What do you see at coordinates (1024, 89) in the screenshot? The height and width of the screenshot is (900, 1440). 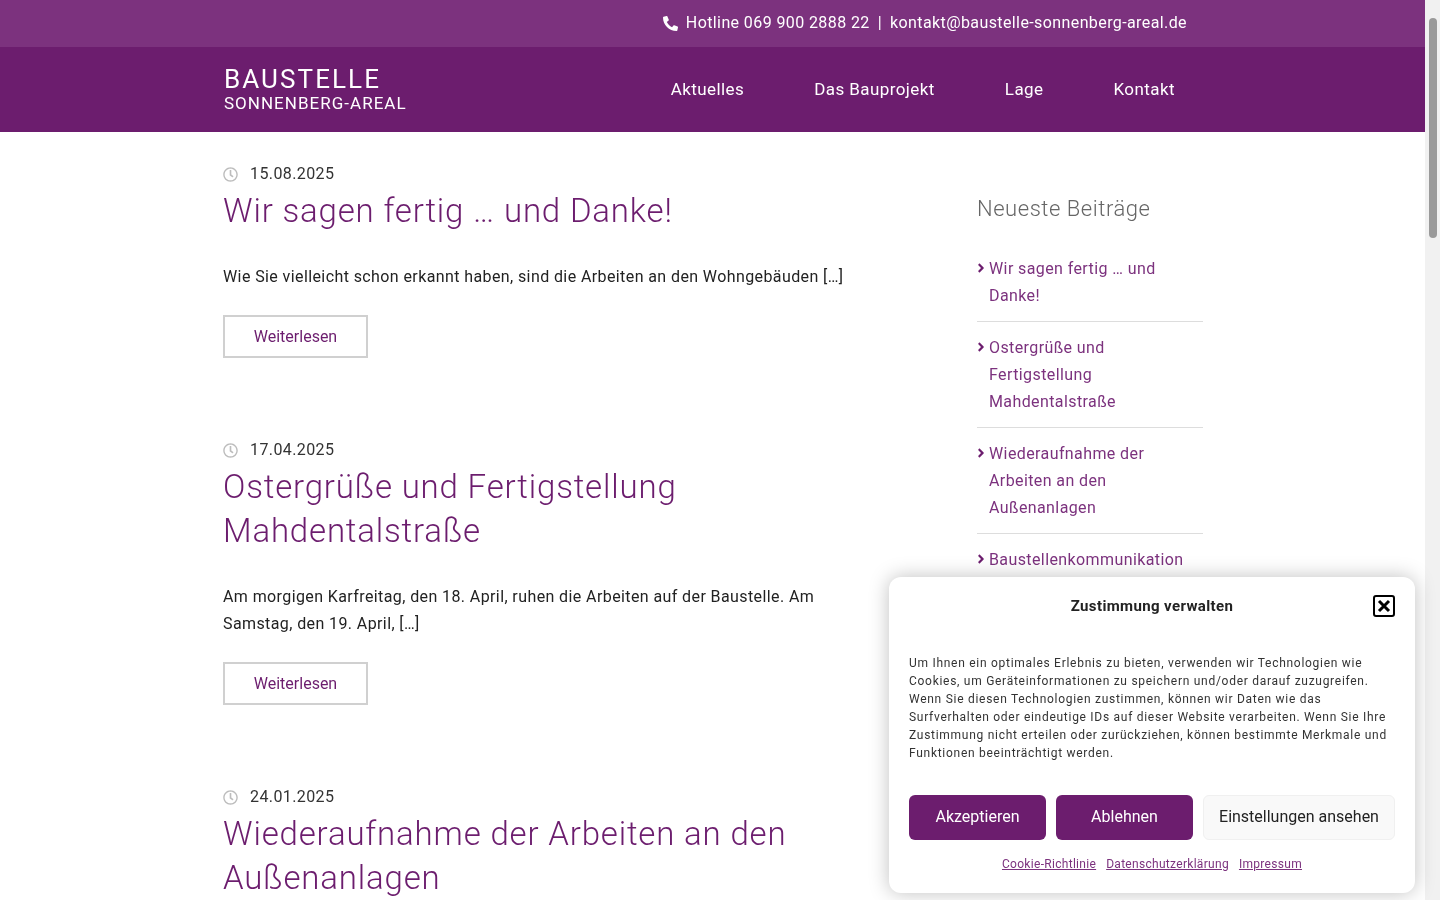 I see `nav-link: Lage` at bounding box center [1024, 89].